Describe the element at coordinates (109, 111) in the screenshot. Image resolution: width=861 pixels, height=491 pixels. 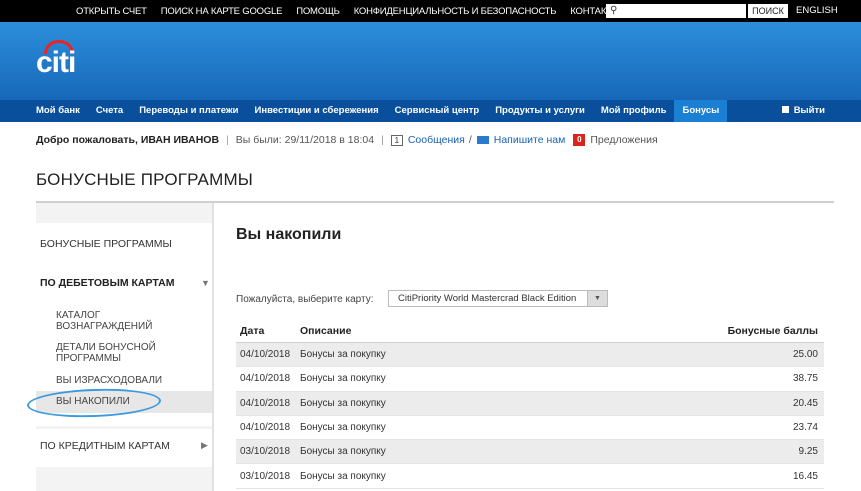
I see `nav-accounts: Счета` at that location.